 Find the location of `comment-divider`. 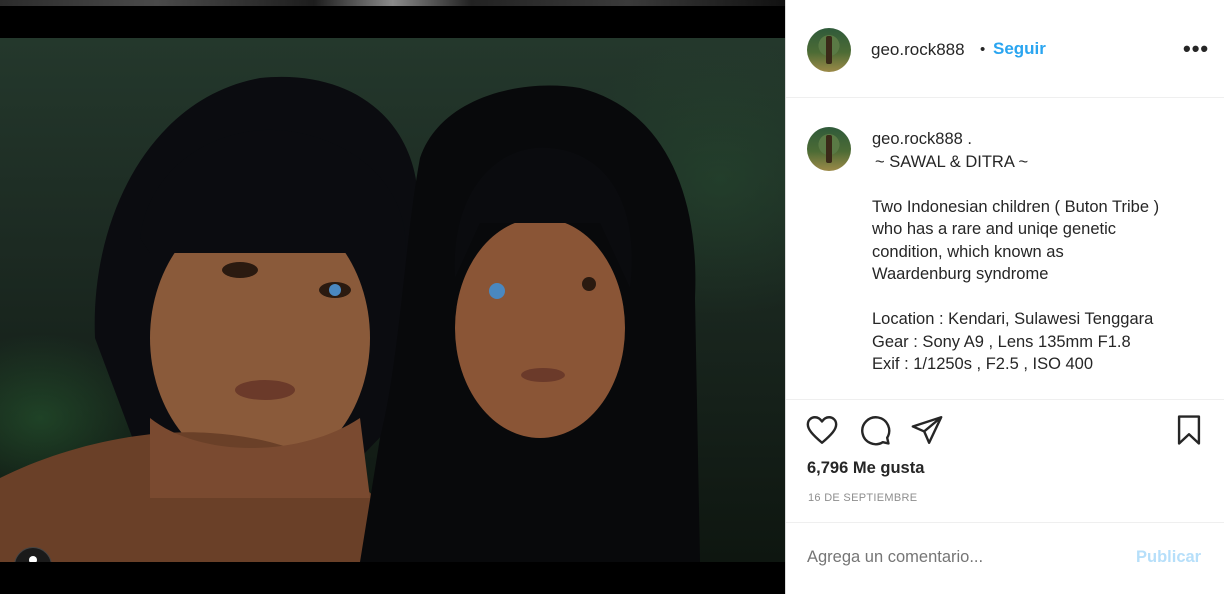

comment-divider is located at coordinates (1005, 522).